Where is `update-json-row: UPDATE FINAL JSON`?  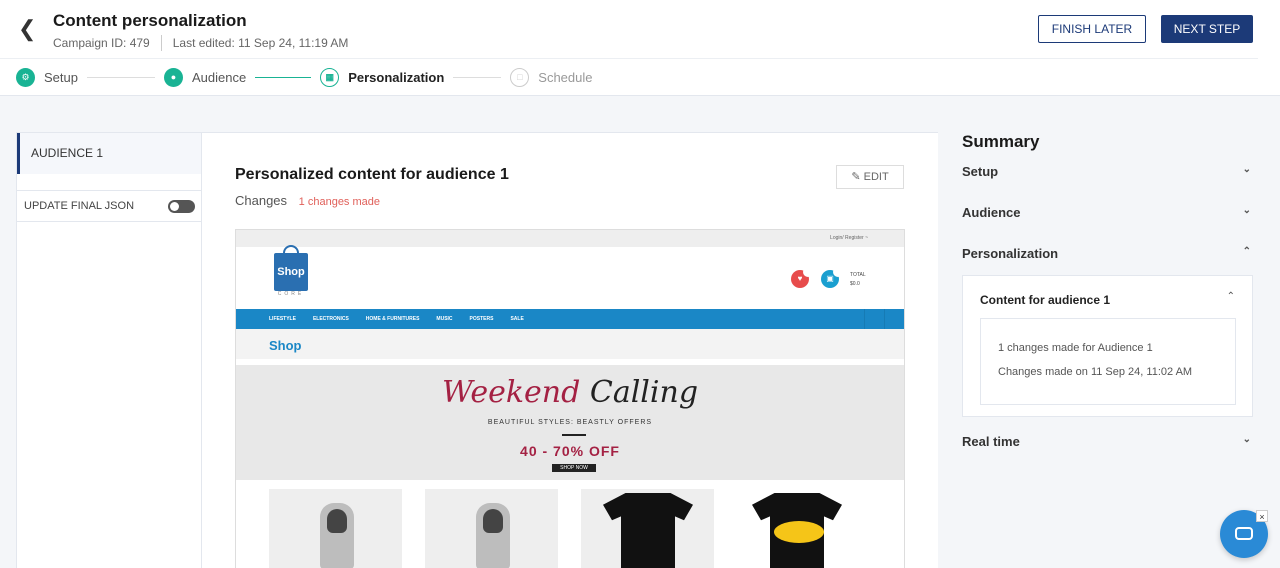
update-json-row: UPDATE FINAL JSON is located at coordinates (109, 206).